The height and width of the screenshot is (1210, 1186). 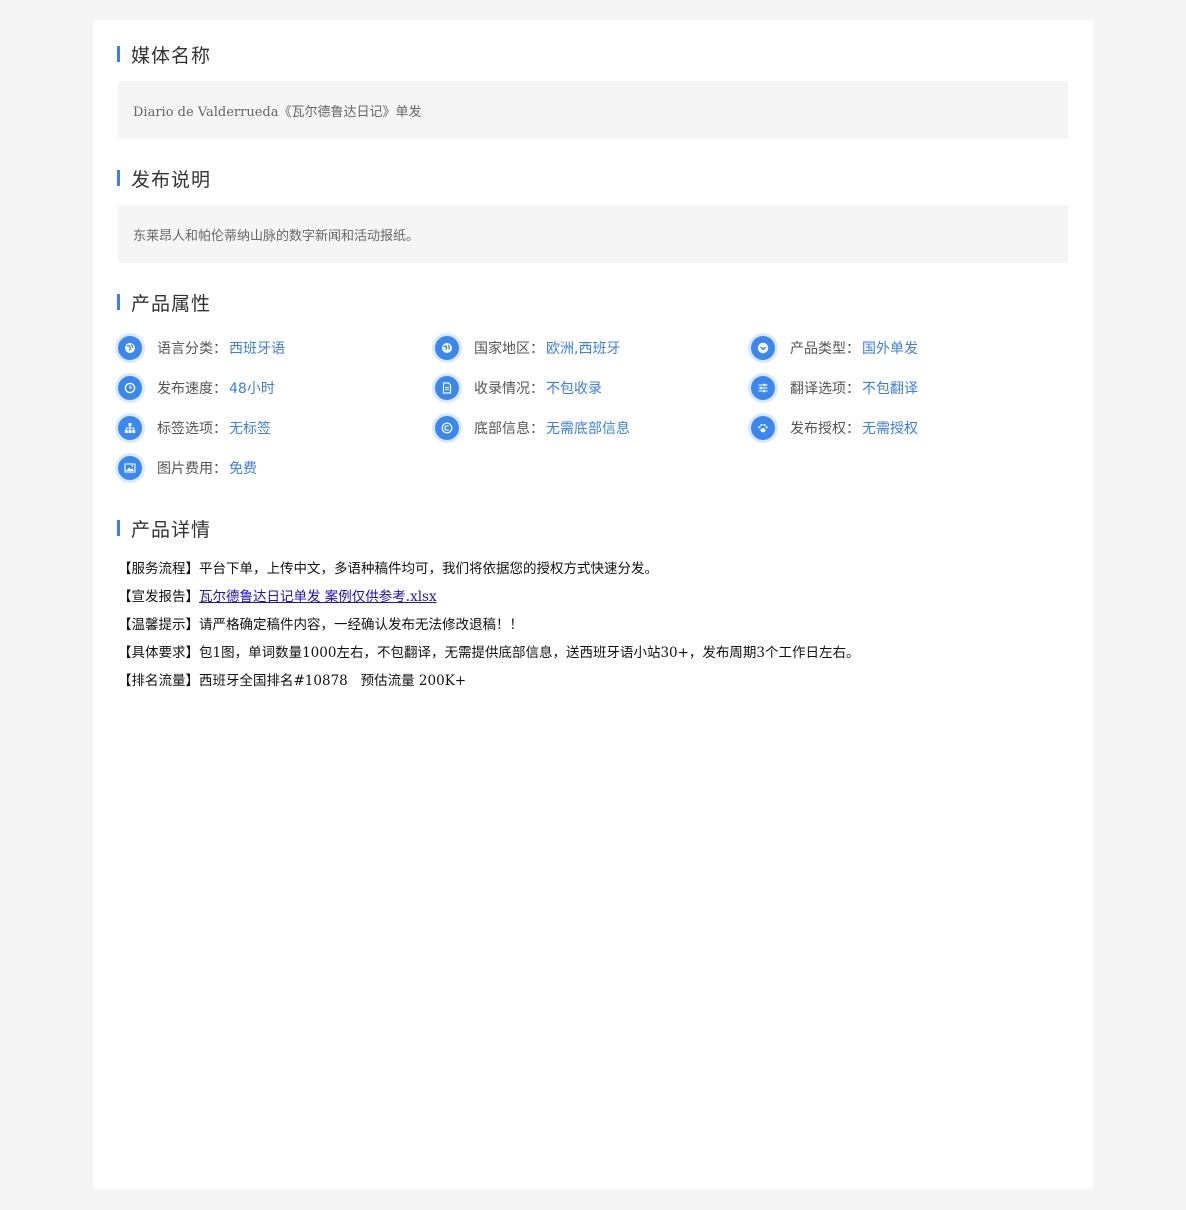 I want to click on attr-label: 收录情况：, so click(x=509, y=389).